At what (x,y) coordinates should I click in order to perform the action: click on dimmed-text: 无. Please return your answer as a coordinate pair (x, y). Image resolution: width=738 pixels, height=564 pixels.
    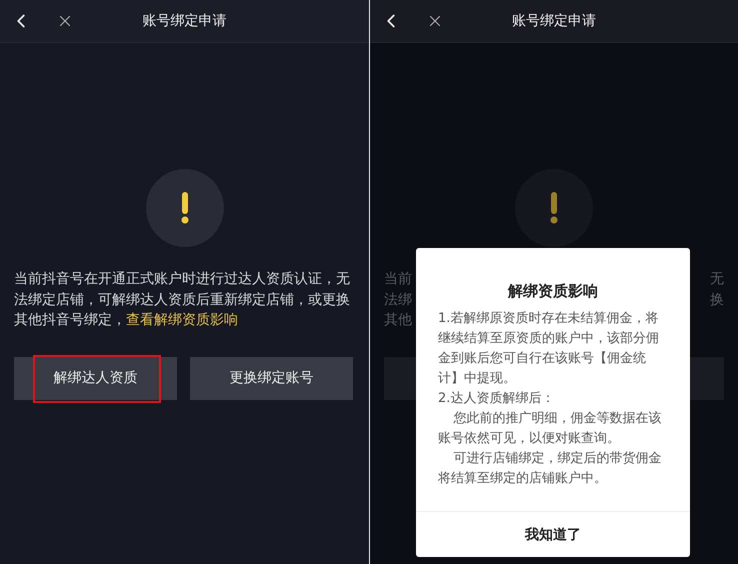
    Looking at the image, I should click on (717, 279).